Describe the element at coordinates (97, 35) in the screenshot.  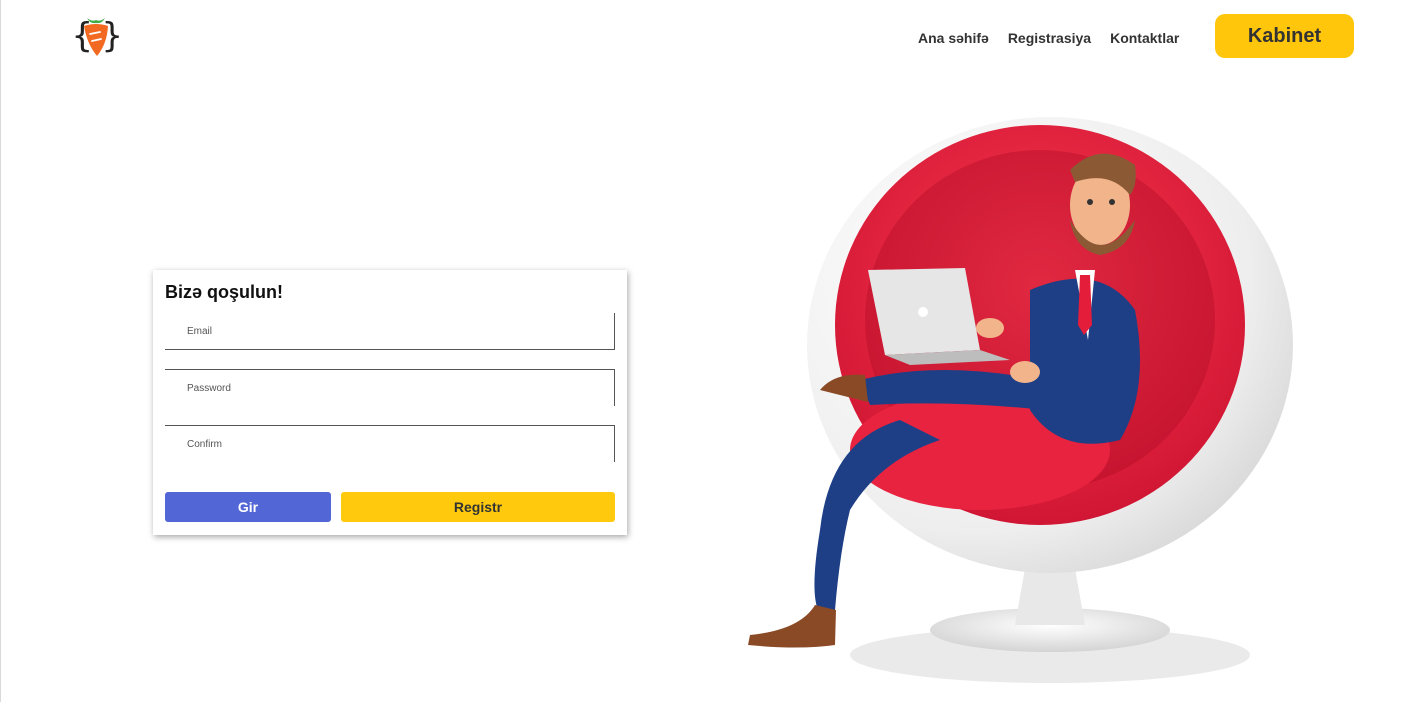
I see `brand-logo-icon: { }` at that location.